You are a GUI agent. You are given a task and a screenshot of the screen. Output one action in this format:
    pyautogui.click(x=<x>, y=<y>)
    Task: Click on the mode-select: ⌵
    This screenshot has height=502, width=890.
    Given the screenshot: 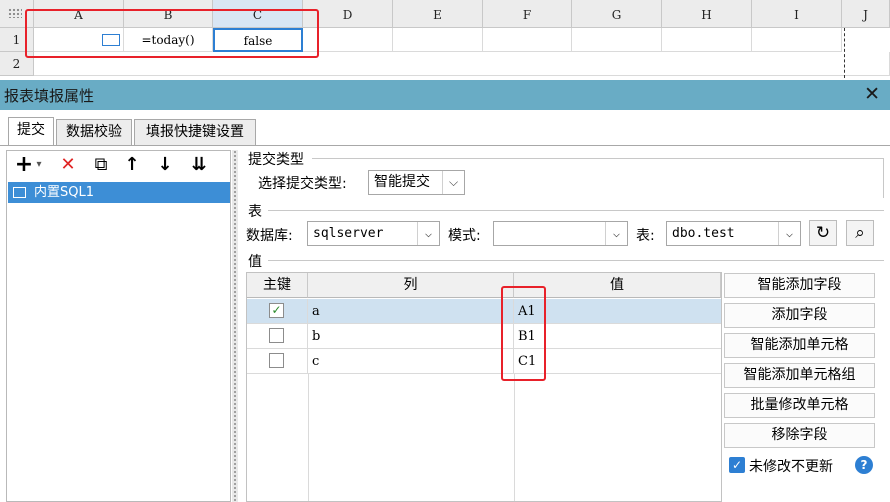 What is the action you would take?
    pyautogui.click(x=560, y=233)
    